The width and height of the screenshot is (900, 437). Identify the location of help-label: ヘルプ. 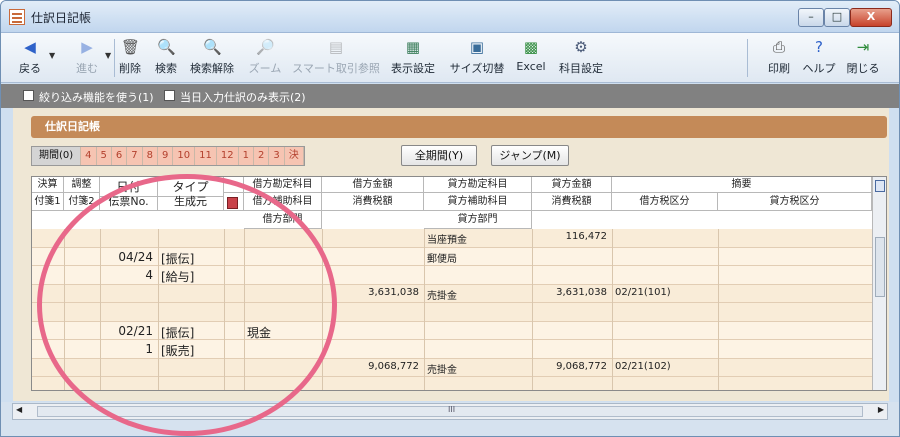
(819, 68).